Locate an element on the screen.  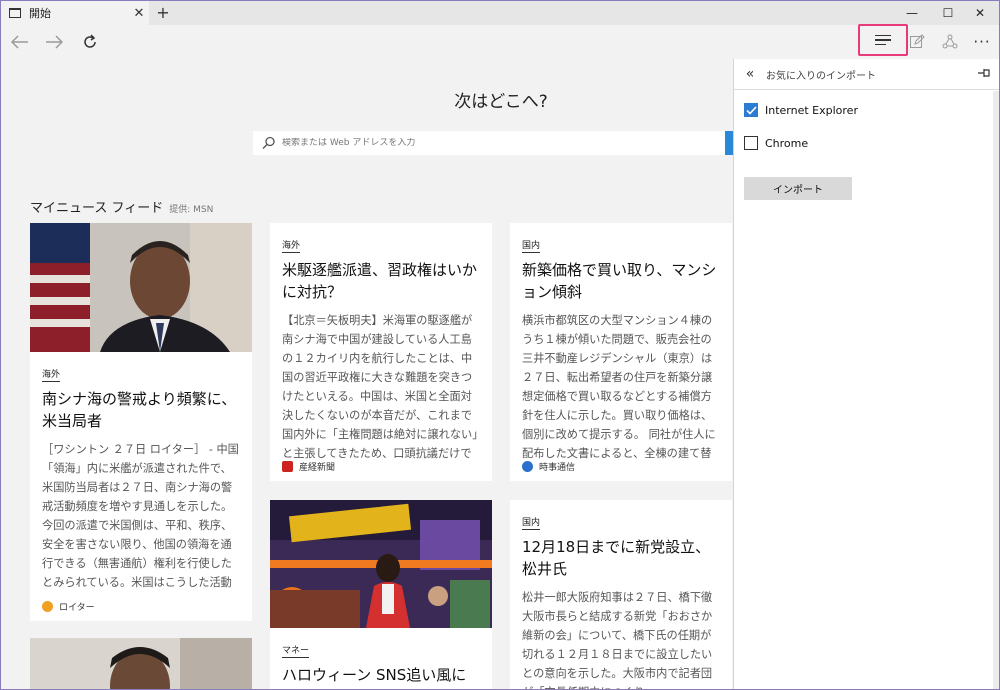
option-label: Chrome is located at coordinates (787, 143).